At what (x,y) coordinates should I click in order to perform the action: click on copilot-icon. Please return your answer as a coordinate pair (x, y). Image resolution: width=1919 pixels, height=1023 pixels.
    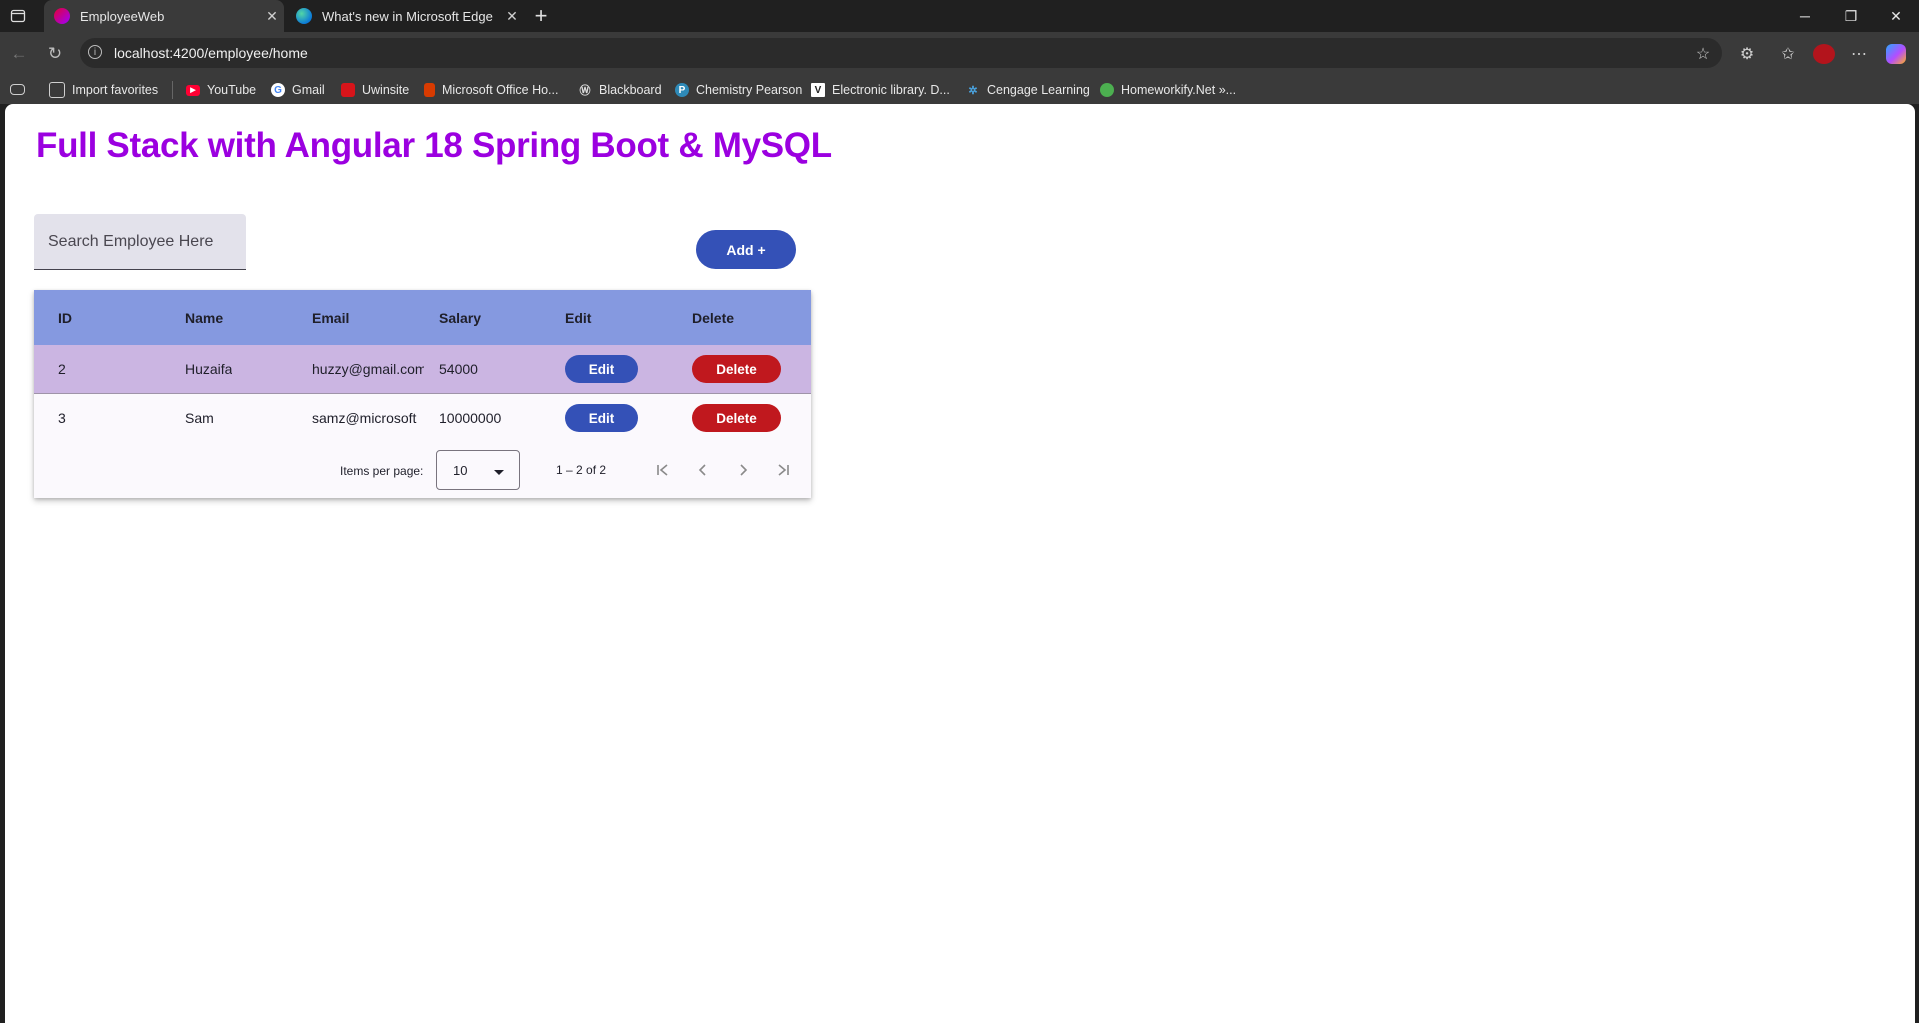
    Looking at the image, I should click on (1896, 54).